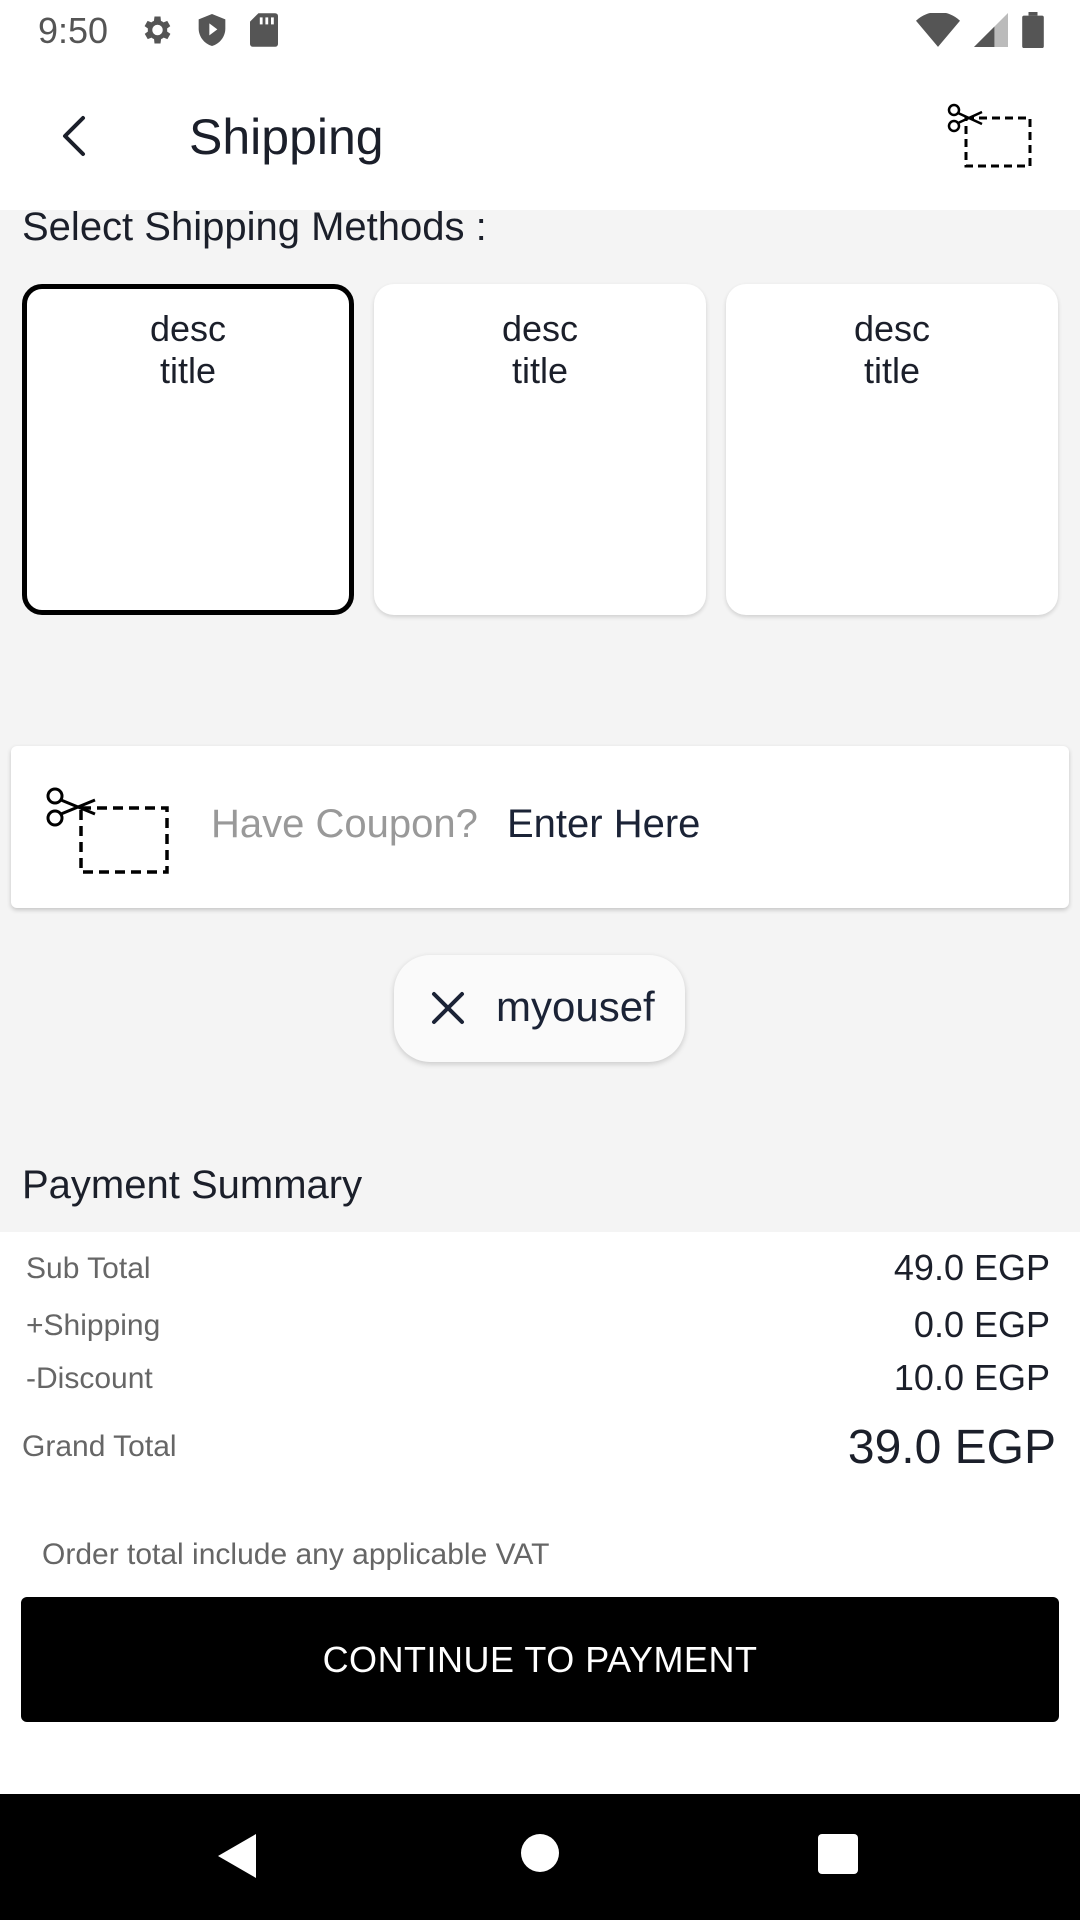  What do you see at coordinates (540, 31) in the screenshot?
I see `status-bar: 9:50` at bounding box center [540, 31].